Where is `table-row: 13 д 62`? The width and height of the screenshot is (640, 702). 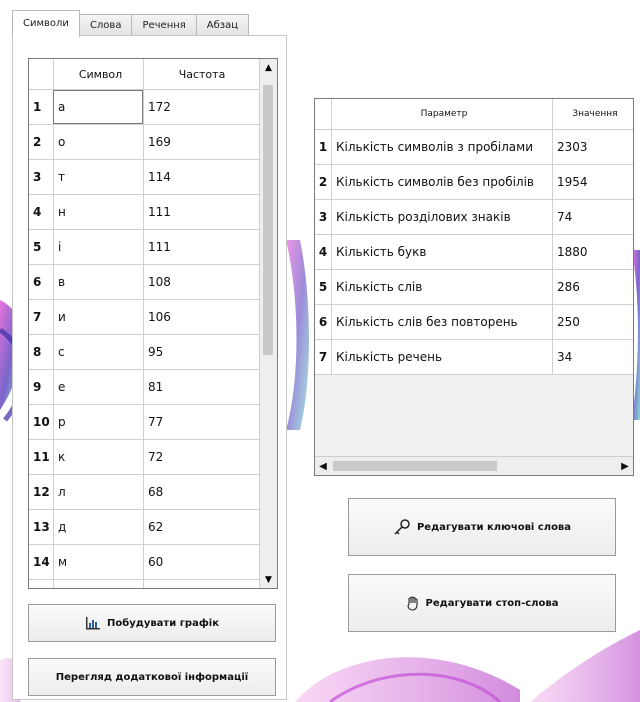 table-row: 13 д 62 is located at coordinates (153, 527).